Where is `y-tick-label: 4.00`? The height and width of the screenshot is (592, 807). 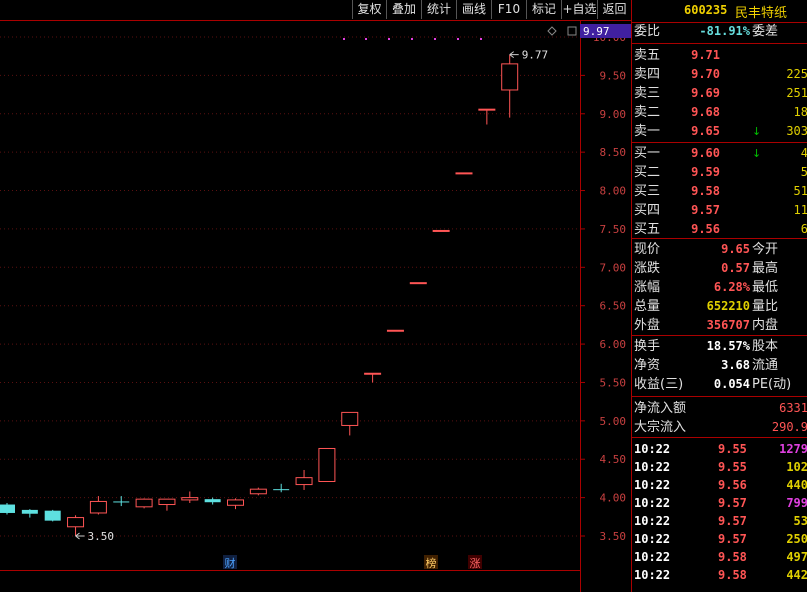 y-tick-label: 4.00 is located at coordinates (613, 498).